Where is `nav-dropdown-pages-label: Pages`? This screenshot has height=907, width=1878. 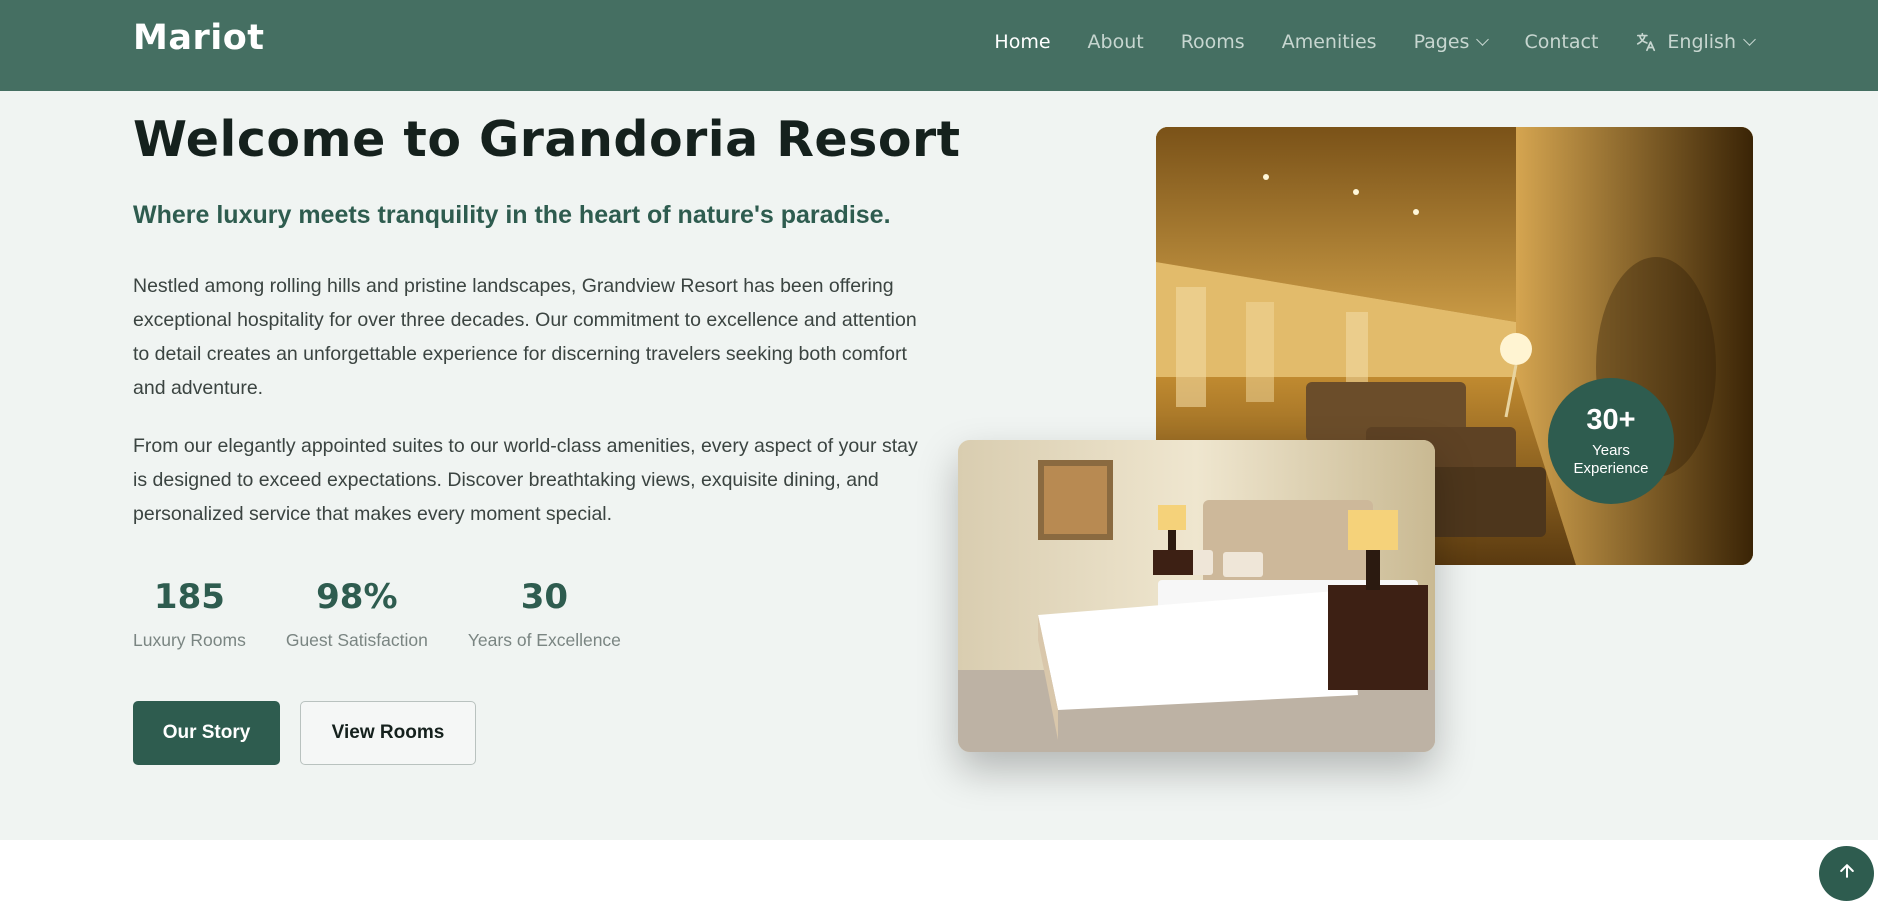 nav-dropdown-pages-label: Pages is located at coordinates (1441, 41).